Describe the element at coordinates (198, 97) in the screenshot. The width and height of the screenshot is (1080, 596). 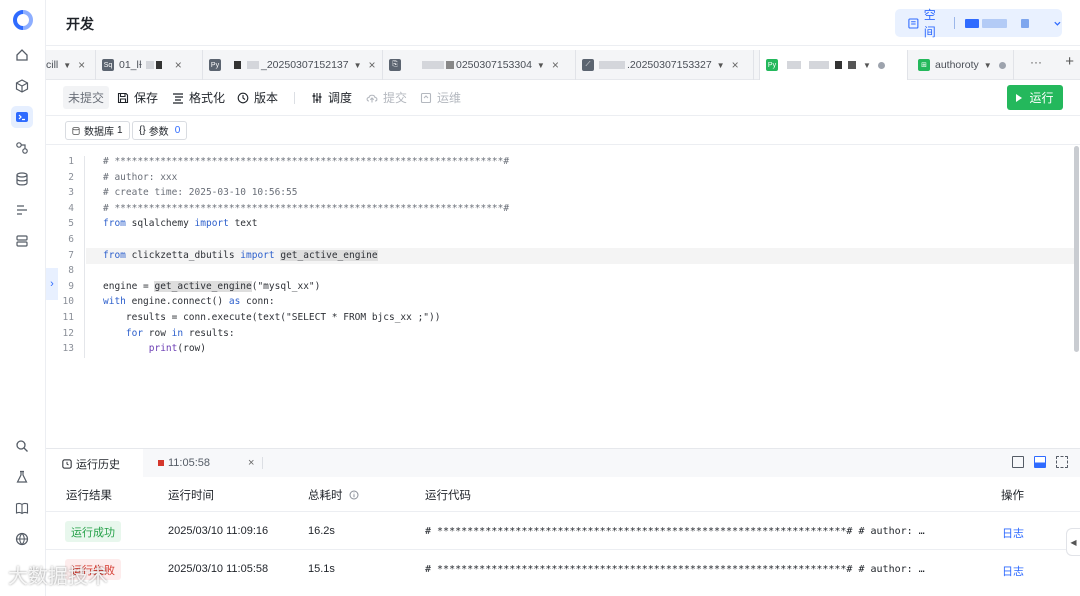
I see `format-button: 格式化` at that location.